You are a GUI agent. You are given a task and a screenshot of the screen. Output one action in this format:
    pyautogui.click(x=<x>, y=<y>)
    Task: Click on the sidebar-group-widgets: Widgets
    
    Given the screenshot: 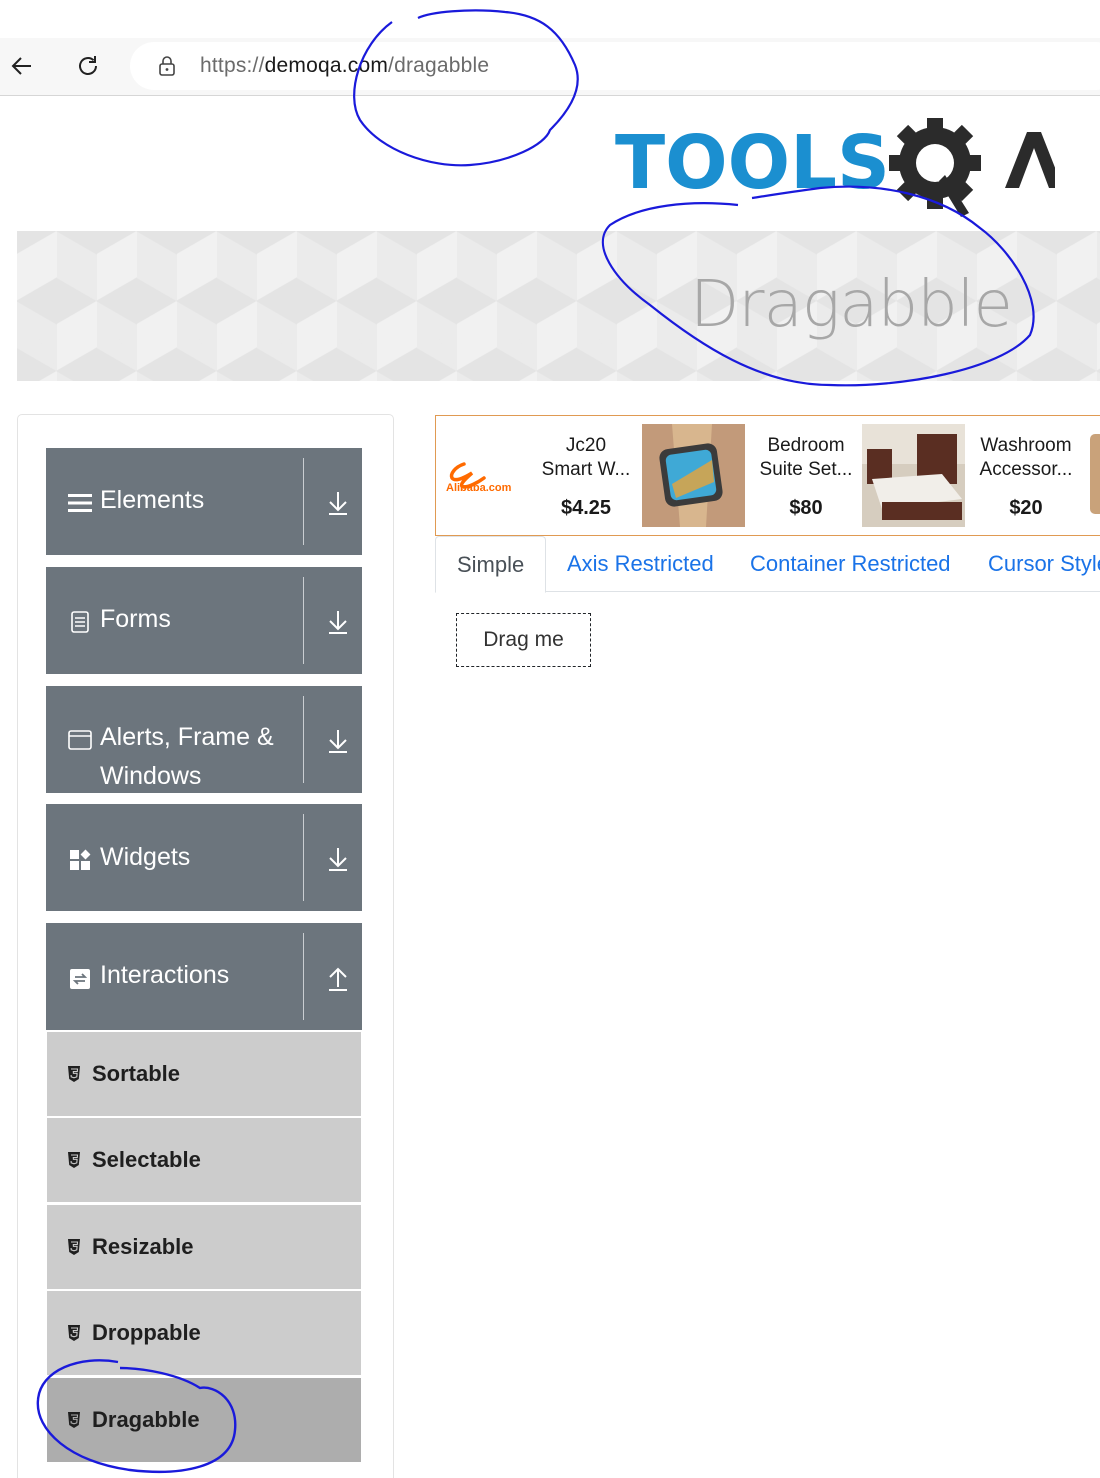 What is the action you would take?
    pyautogui.click(x=204, y=857)
    